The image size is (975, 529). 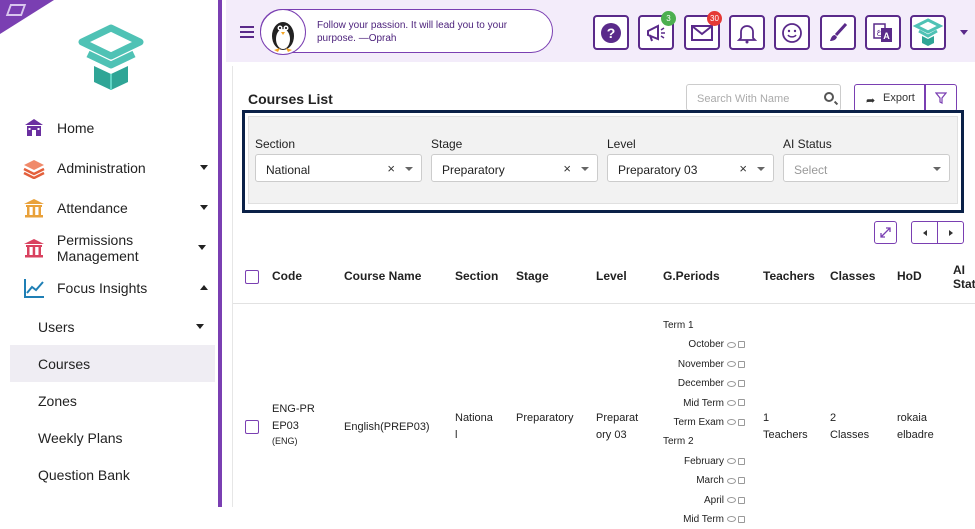 What do you see at coordinates (473, 170) in the screenshot?
I see `select-value: Preparatory` at bounding box center [473, 170].